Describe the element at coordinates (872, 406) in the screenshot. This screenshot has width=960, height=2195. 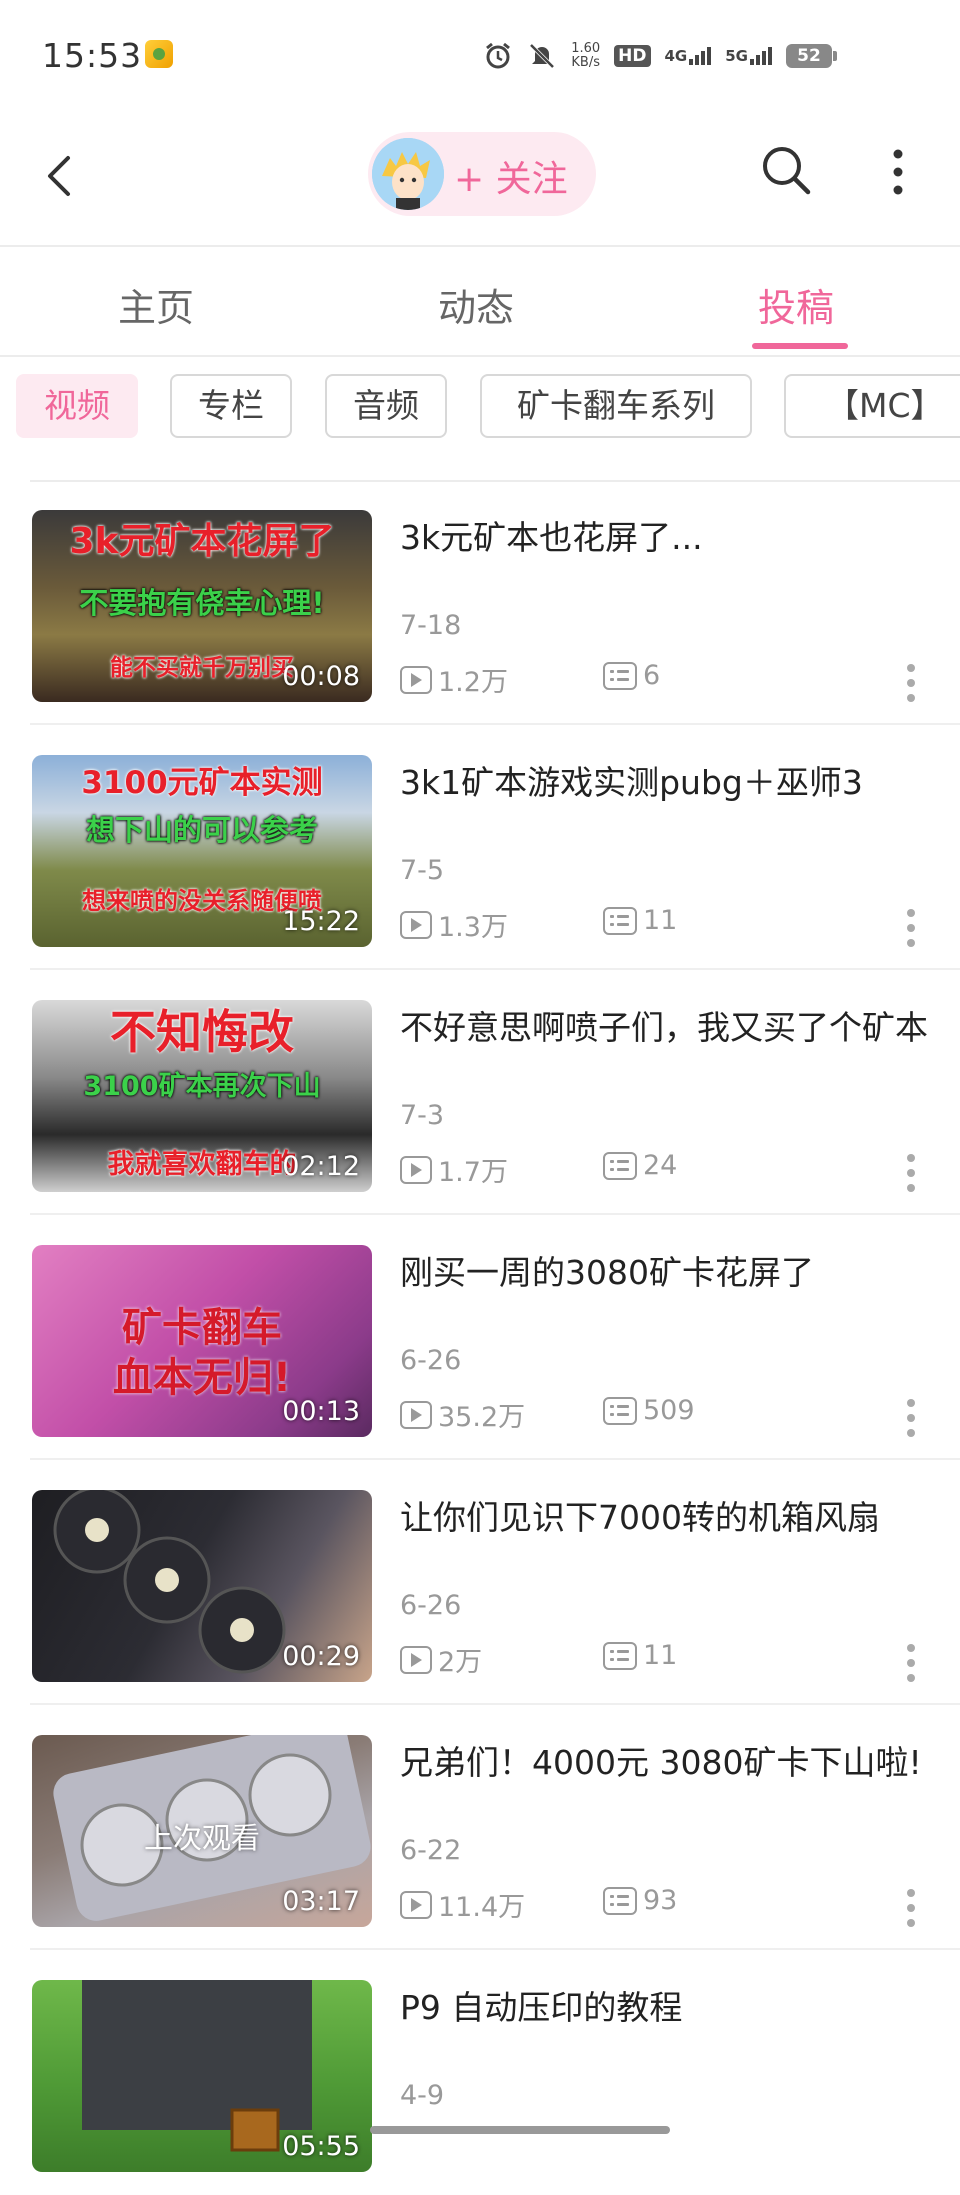
I see `chip-mc: 【MC】` at that location.